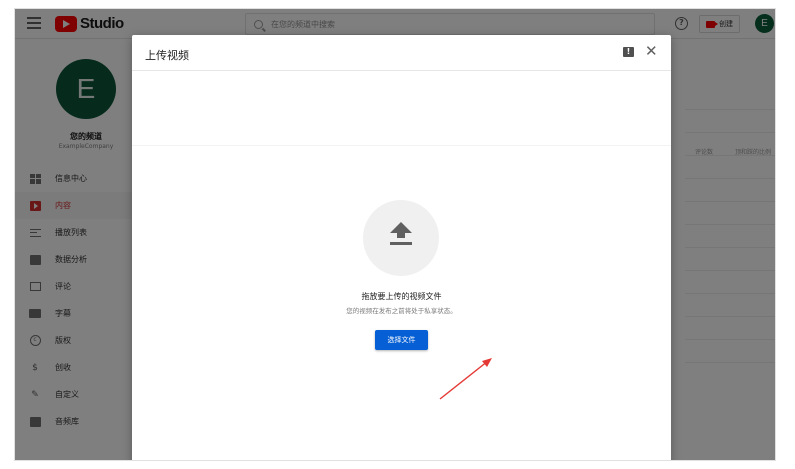 Image resolution: width=795 pixels, height=469 pixels. What do you see at coordinates (401, 145) in the screenshot?
I see `divider` at bounding box center [401, 145].